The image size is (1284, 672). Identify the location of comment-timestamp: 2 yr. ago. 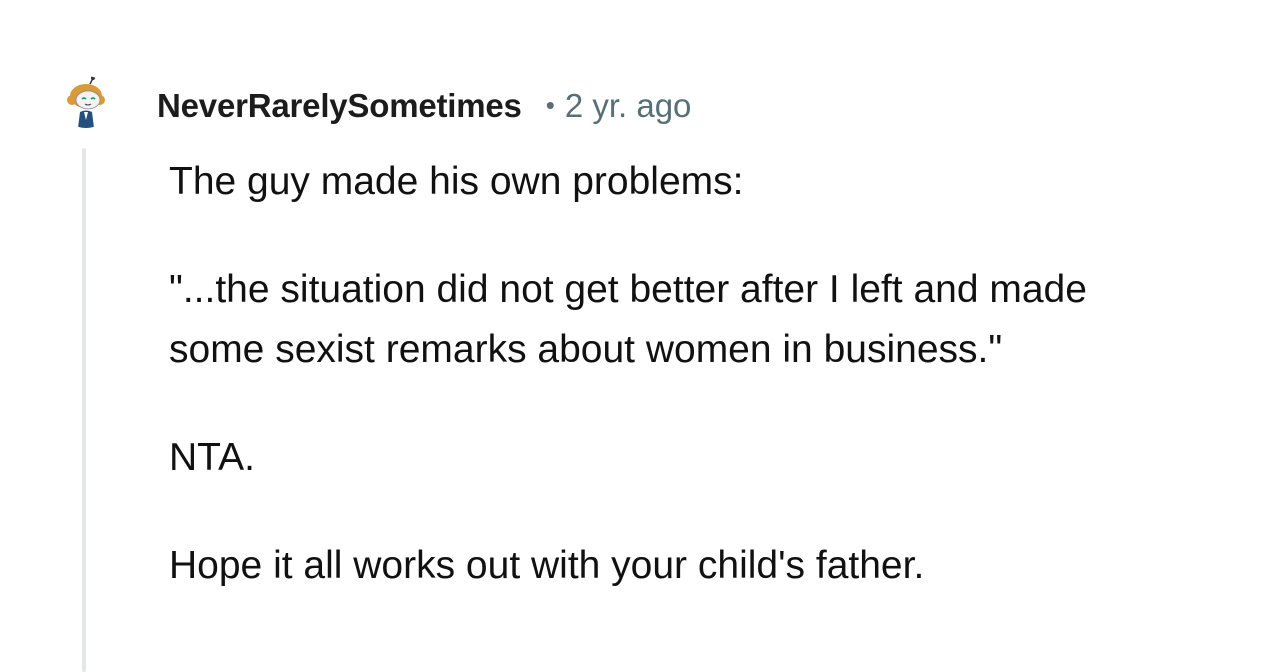
(628, 106).